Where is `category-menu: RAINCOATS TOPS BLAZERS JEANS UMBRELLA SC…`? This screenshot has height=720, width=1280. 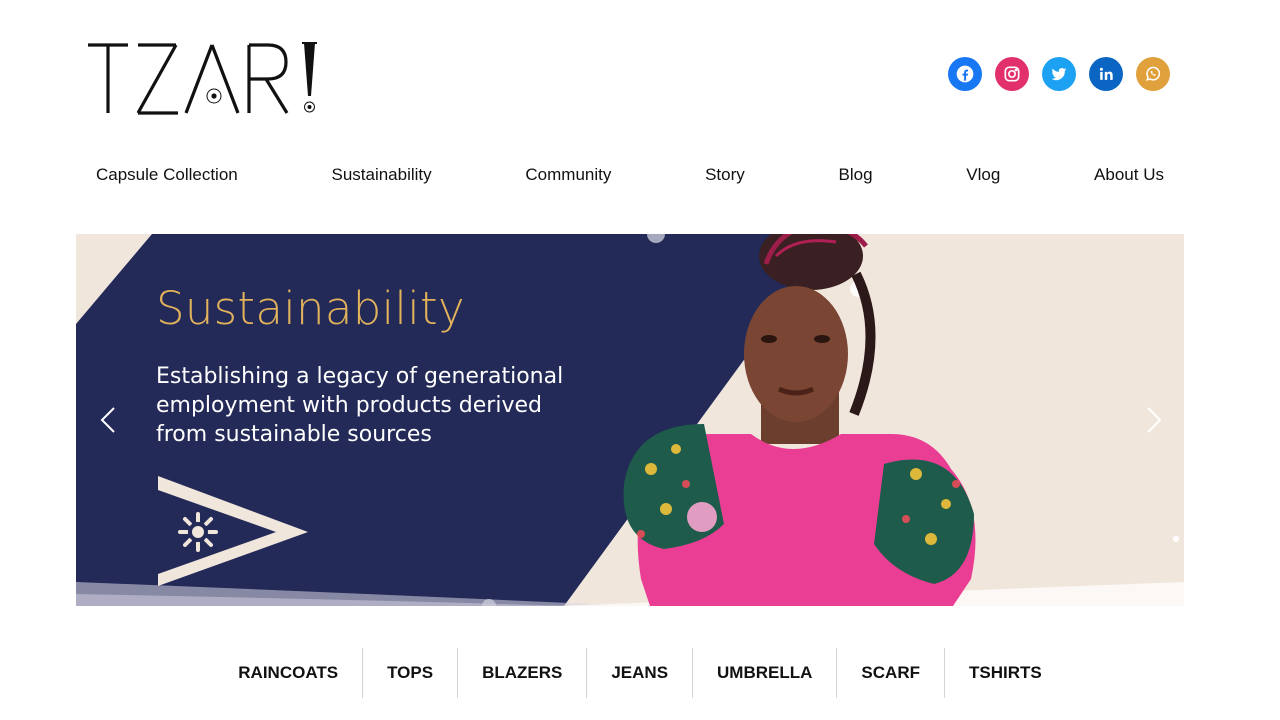
category-menu: RAINCOATS TOPS BLAZERS JEANS UMBRELLA SC… is located at coordinates (640, 673).